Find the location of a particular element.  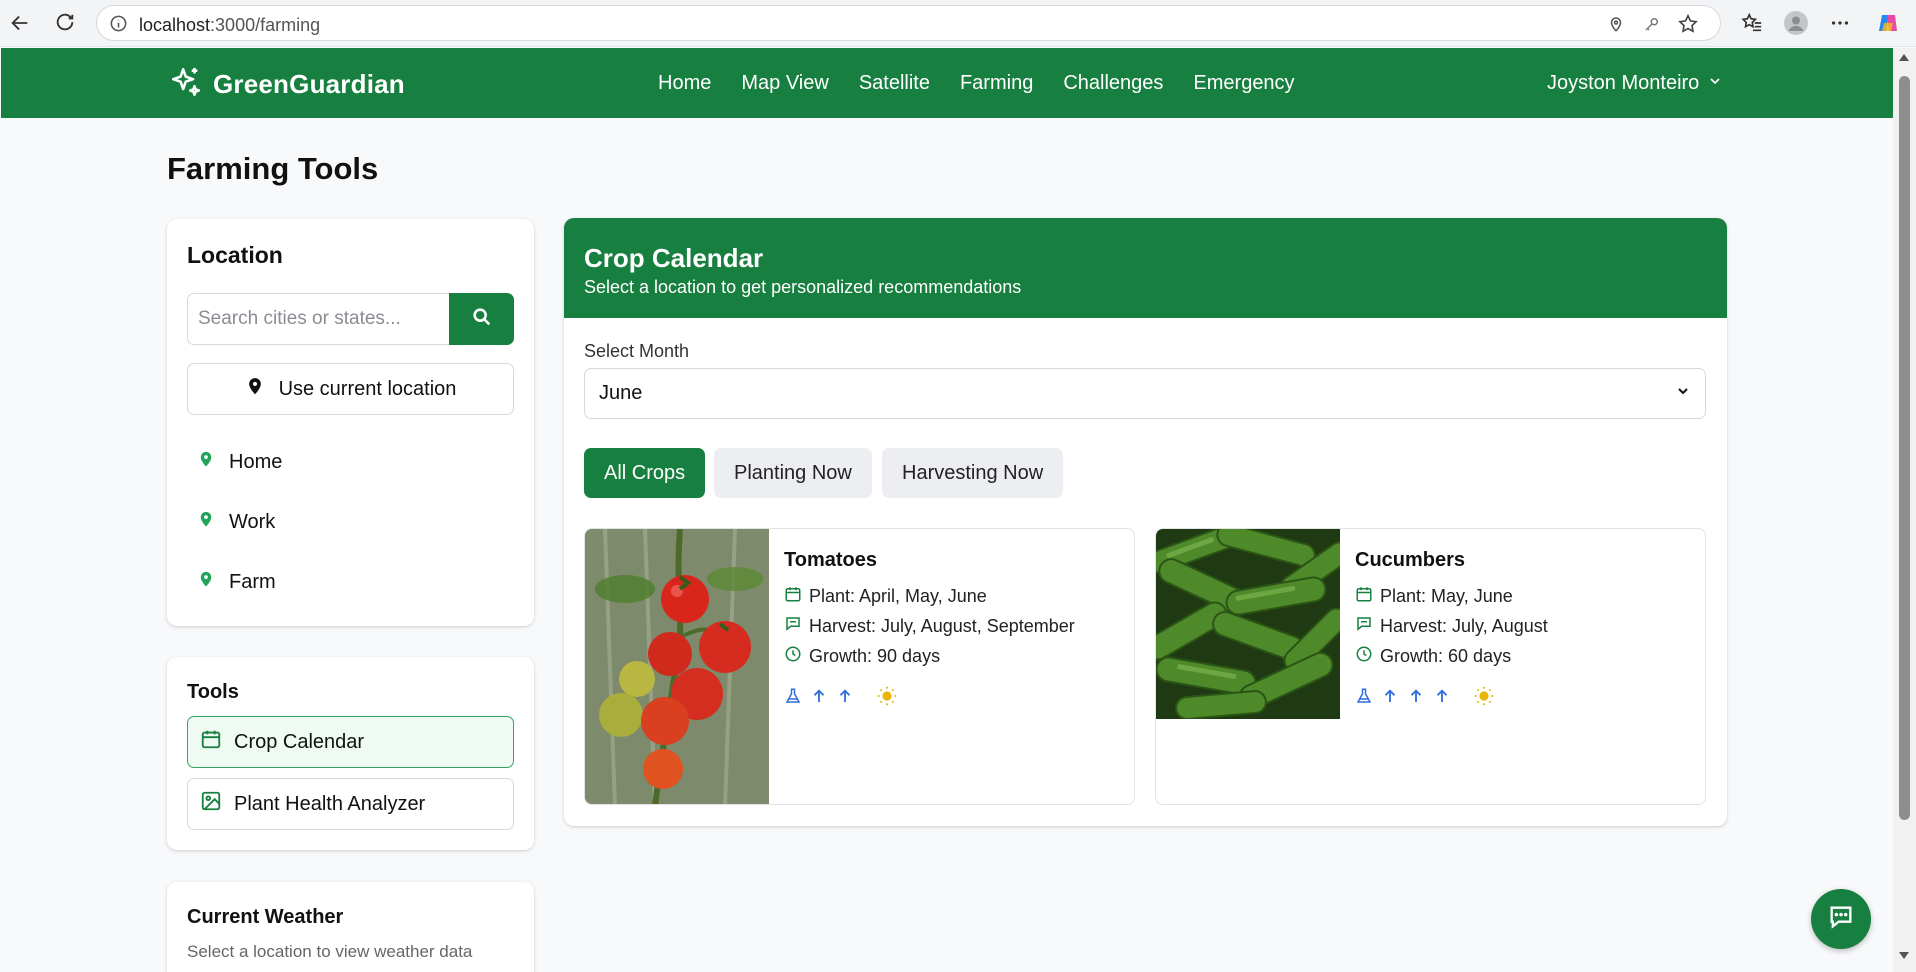

location-search-input is located at coordinates (318, 319).